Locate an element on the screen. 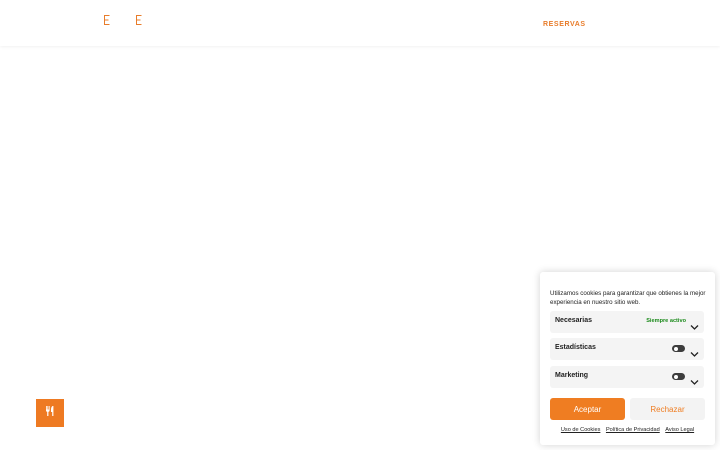 The height and width of the screenshot is (450, 720). always-active-badge: Siempre activo is located at coordinates (666, 321).